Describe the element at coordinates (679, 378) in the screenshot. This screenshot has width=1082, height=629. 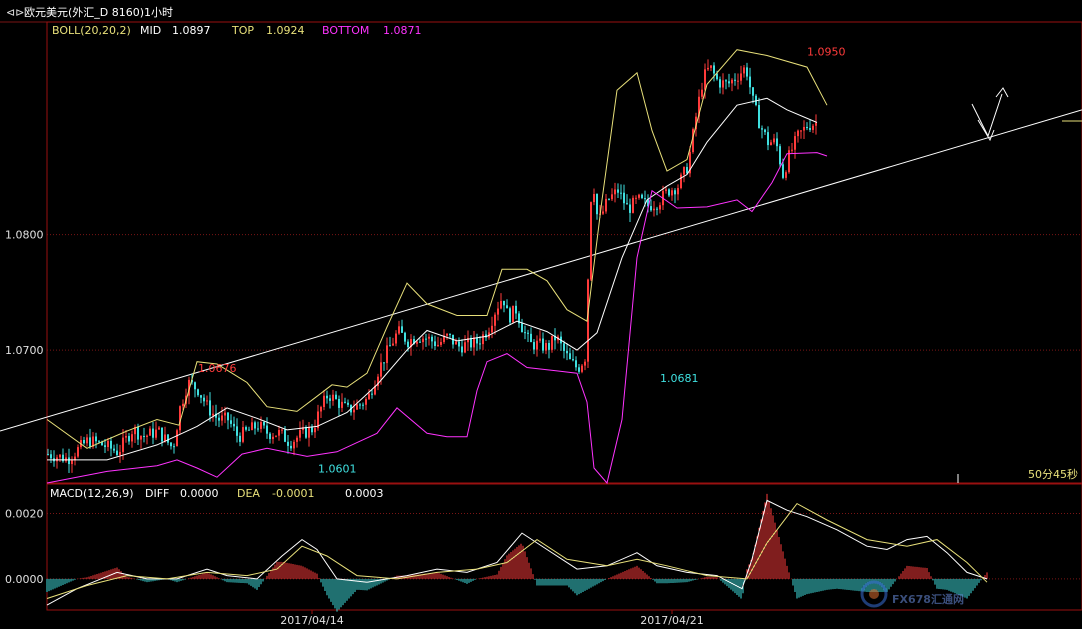
I see `price-annotation: 1.0681` at that location.